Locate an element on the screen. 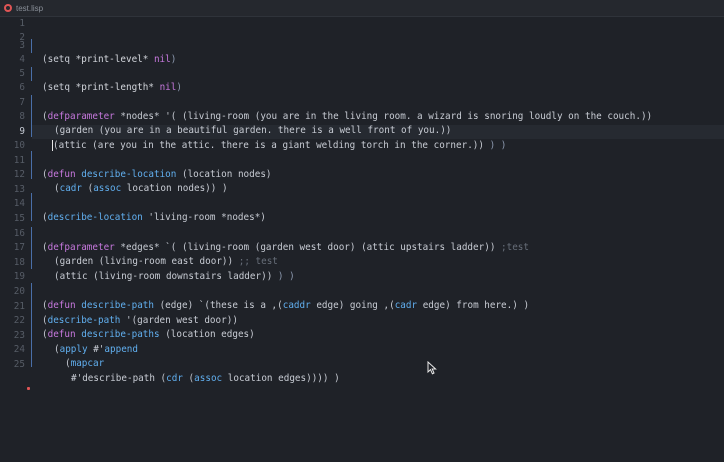  mouse-pointer-icon is located at coordinates (432, 368).